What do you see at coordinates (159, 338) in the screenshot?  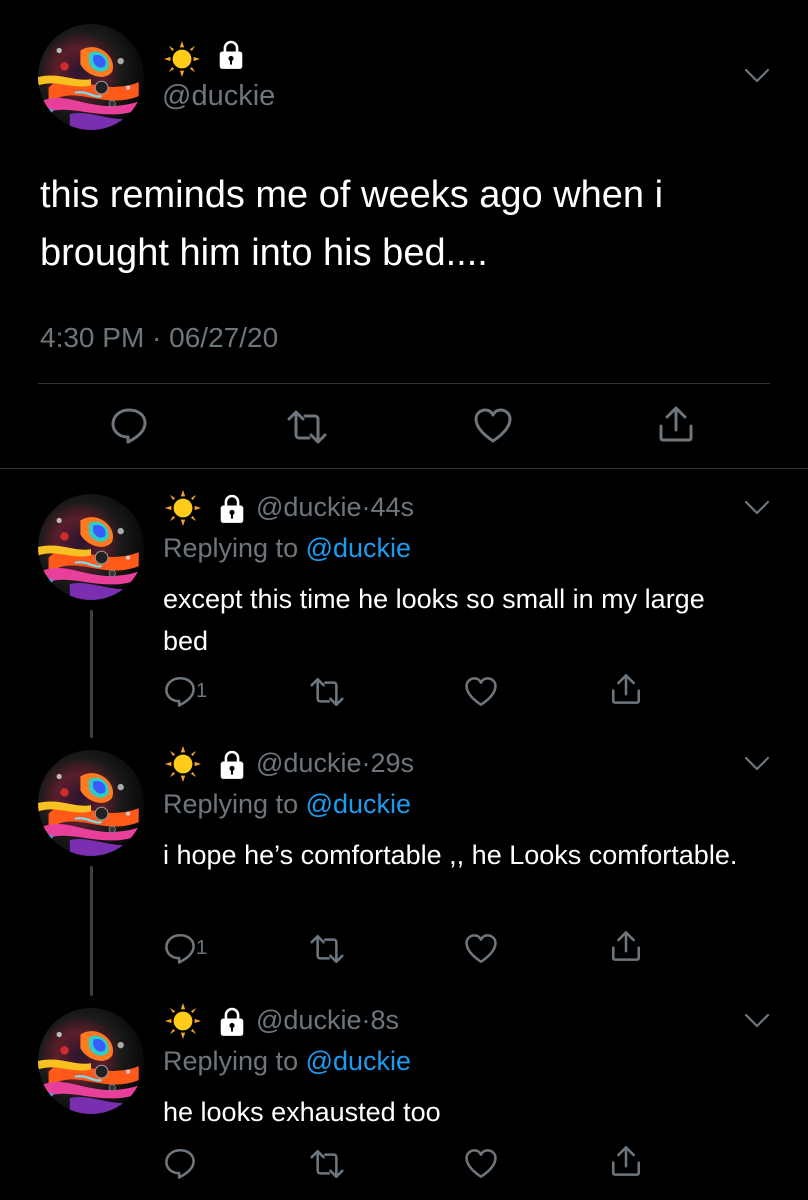 I see `tweet-timestamp: 4:30 PM · 06/27/20` at bounding box center [159, 338].